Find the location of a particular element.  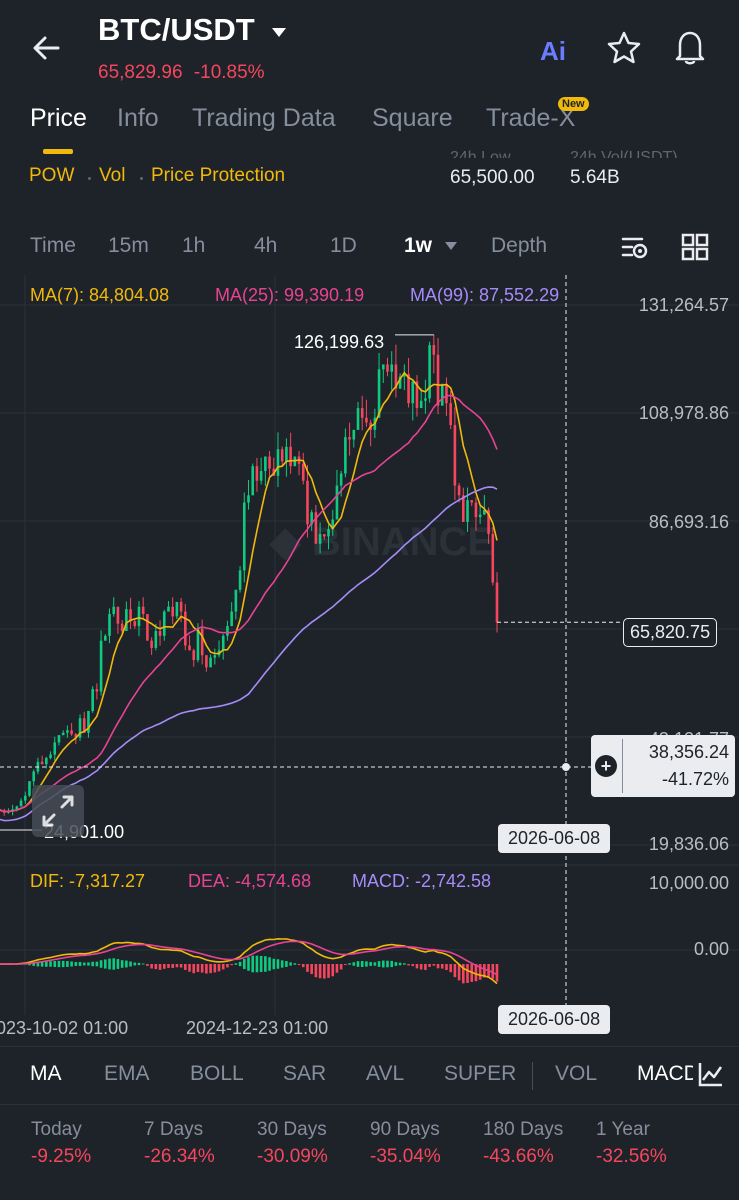

interval-time: Time is located at coordinates (53, 246).